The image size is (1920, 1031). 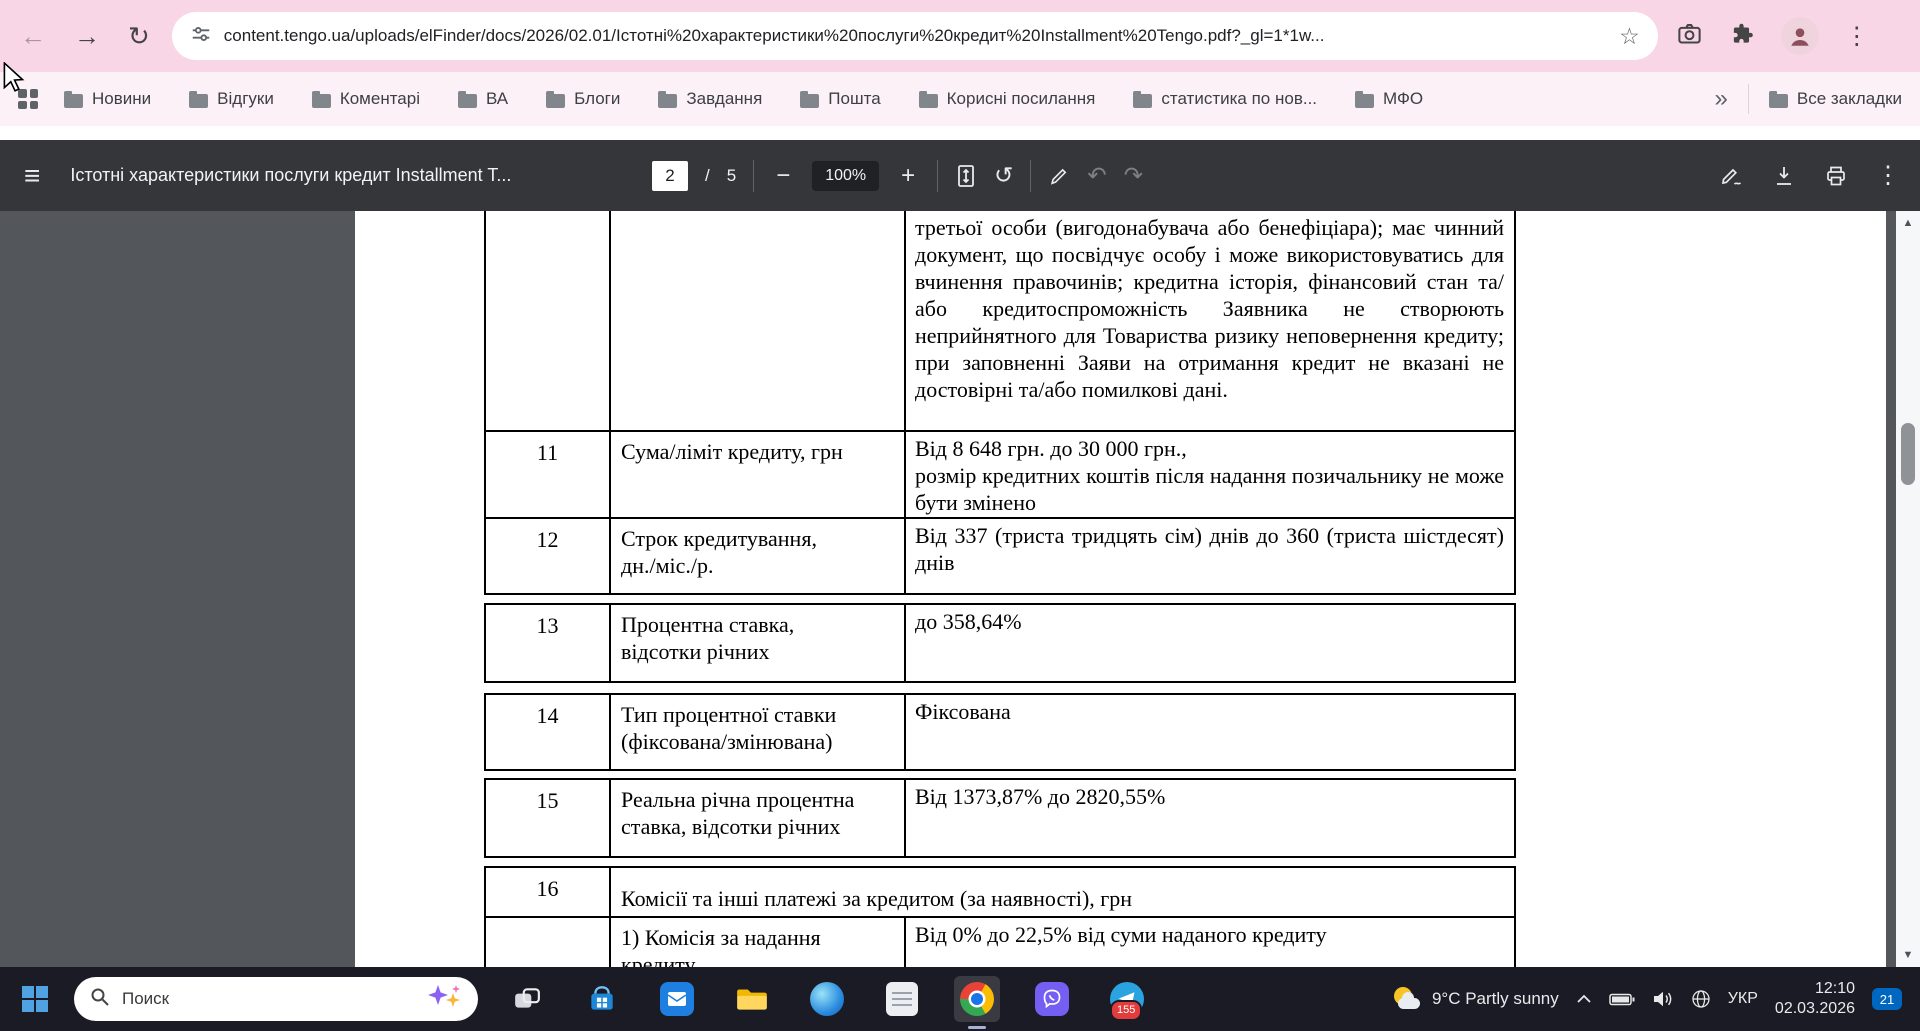 I want to click on nav-buttons: ← → ↻, so click(x=86, y=36).